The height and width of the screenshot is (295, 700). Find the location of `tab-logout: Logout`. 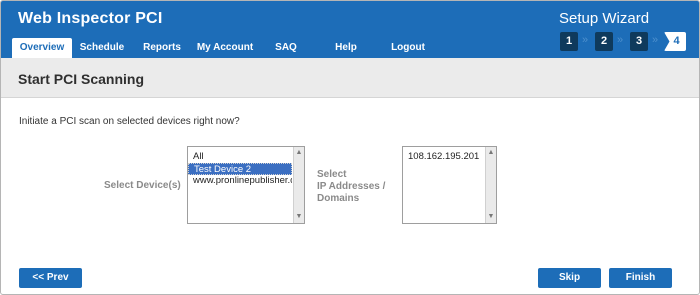

tab-logout: Logout is located at coordinates (408, 48).